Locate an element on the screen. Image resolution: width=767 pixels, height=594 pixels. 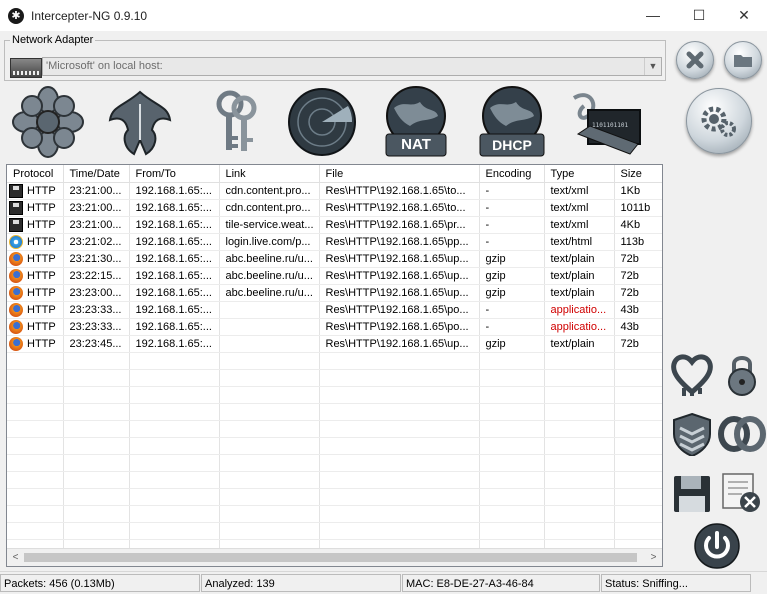
column-header-type: Type is located at coordinates (579, 174).